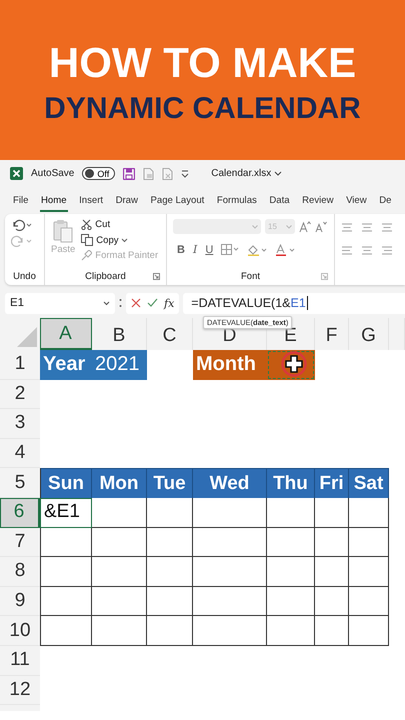  What do you see at coordinates (66, 483) in the screenshot?
I see `table-header-cell: Sun` at bounding box center [66, 483].